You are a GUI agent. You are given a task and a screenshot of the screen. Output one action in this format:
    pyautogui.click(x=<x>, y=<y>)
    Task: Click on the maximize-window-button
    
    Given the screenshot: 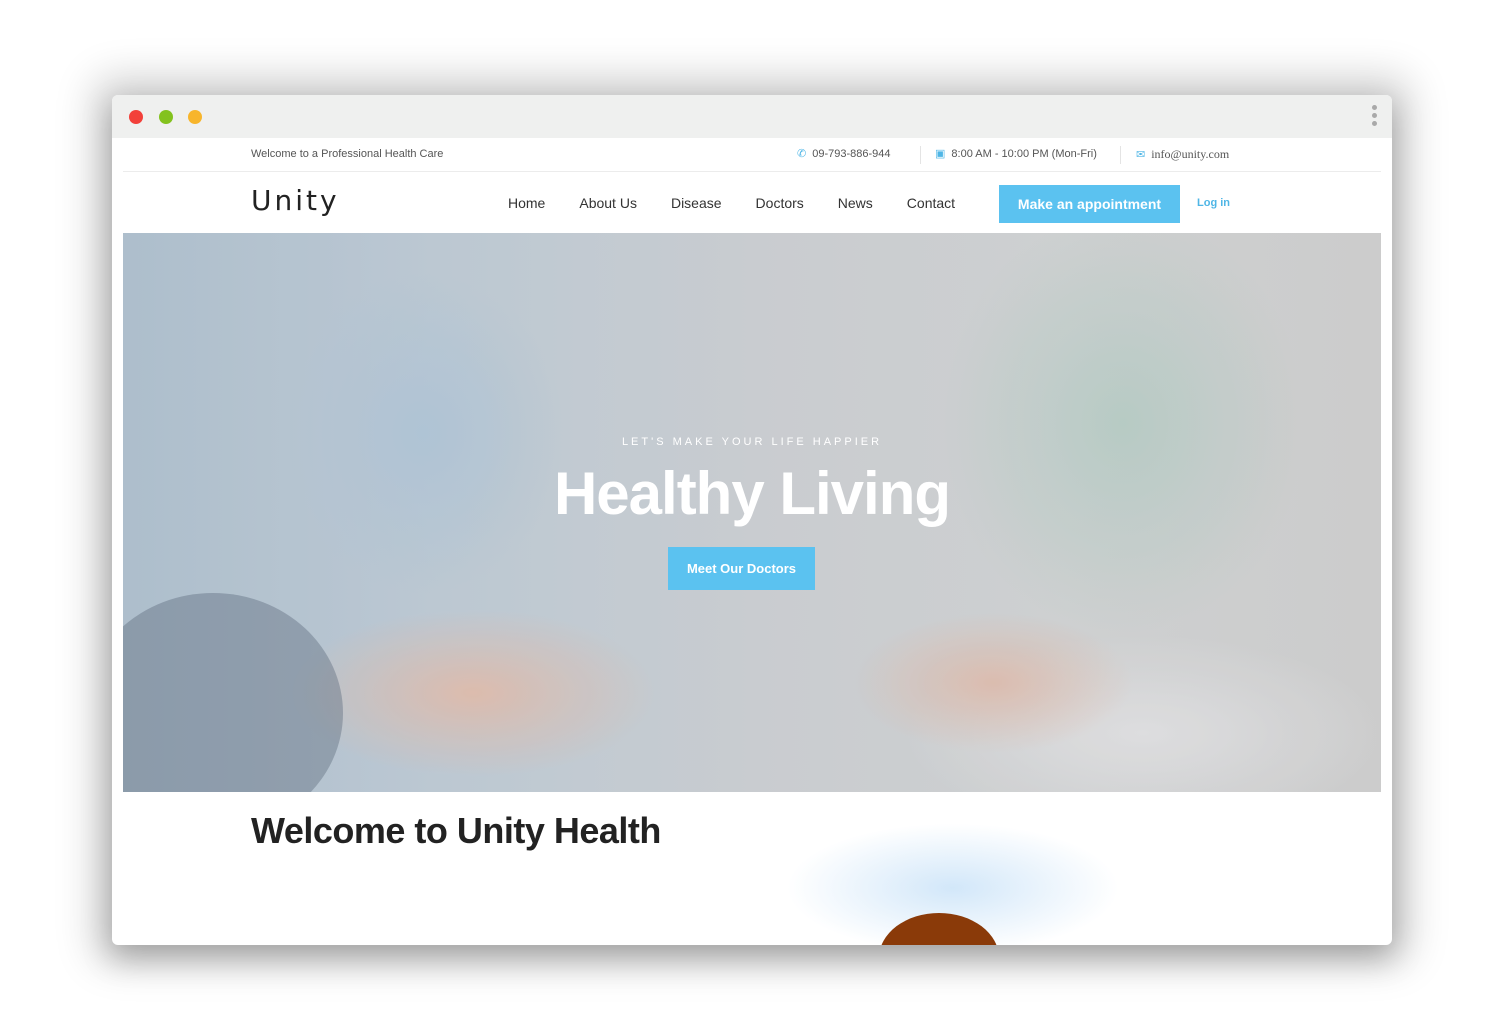 What is the action you would take?
    pyautogui.click(x=195, y=117)
    